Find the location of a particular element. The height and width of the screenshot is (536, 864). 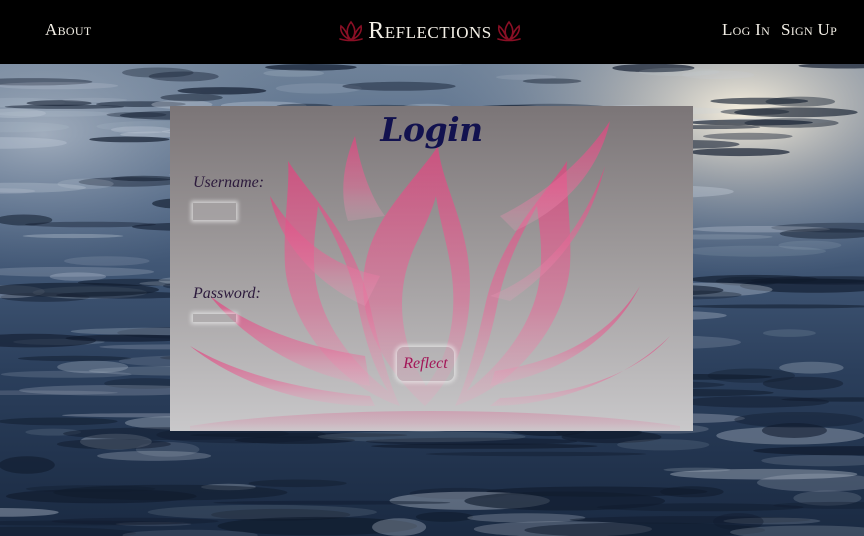

about-link: About is located at coordinates (68, 30).